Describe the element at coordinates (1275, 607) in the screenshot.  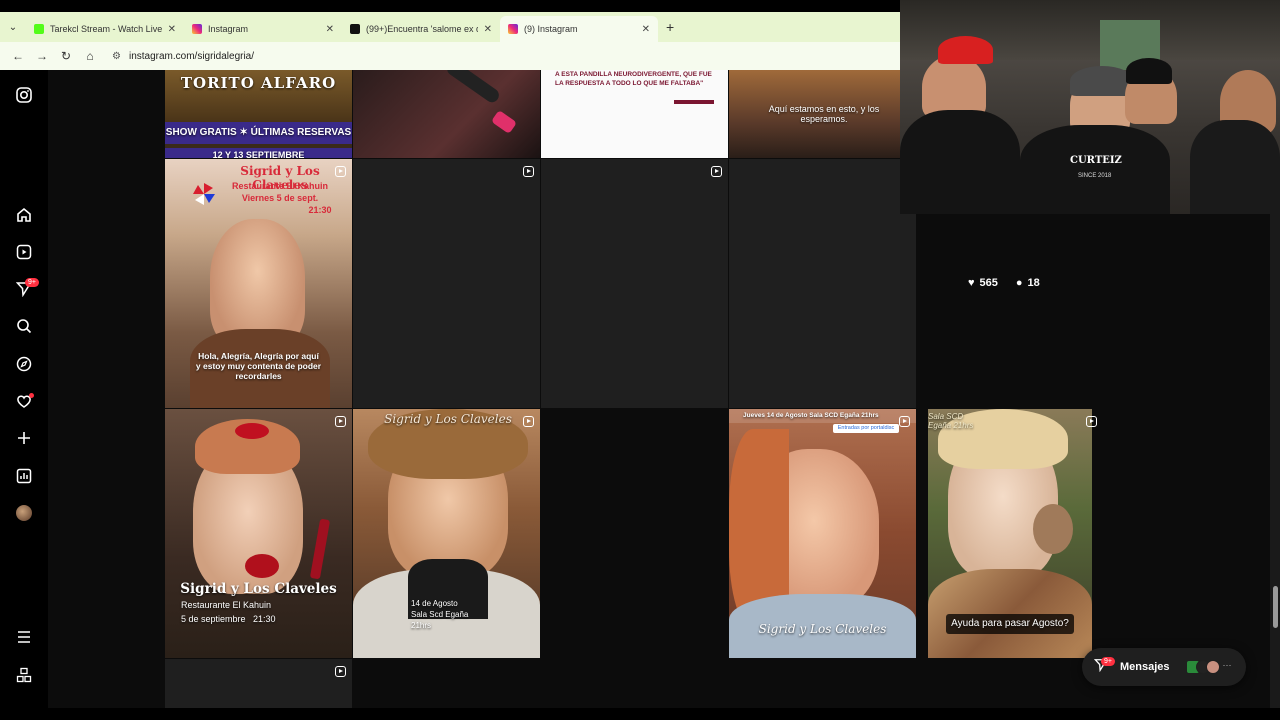
I see `scrollbar-thumb` at that location.